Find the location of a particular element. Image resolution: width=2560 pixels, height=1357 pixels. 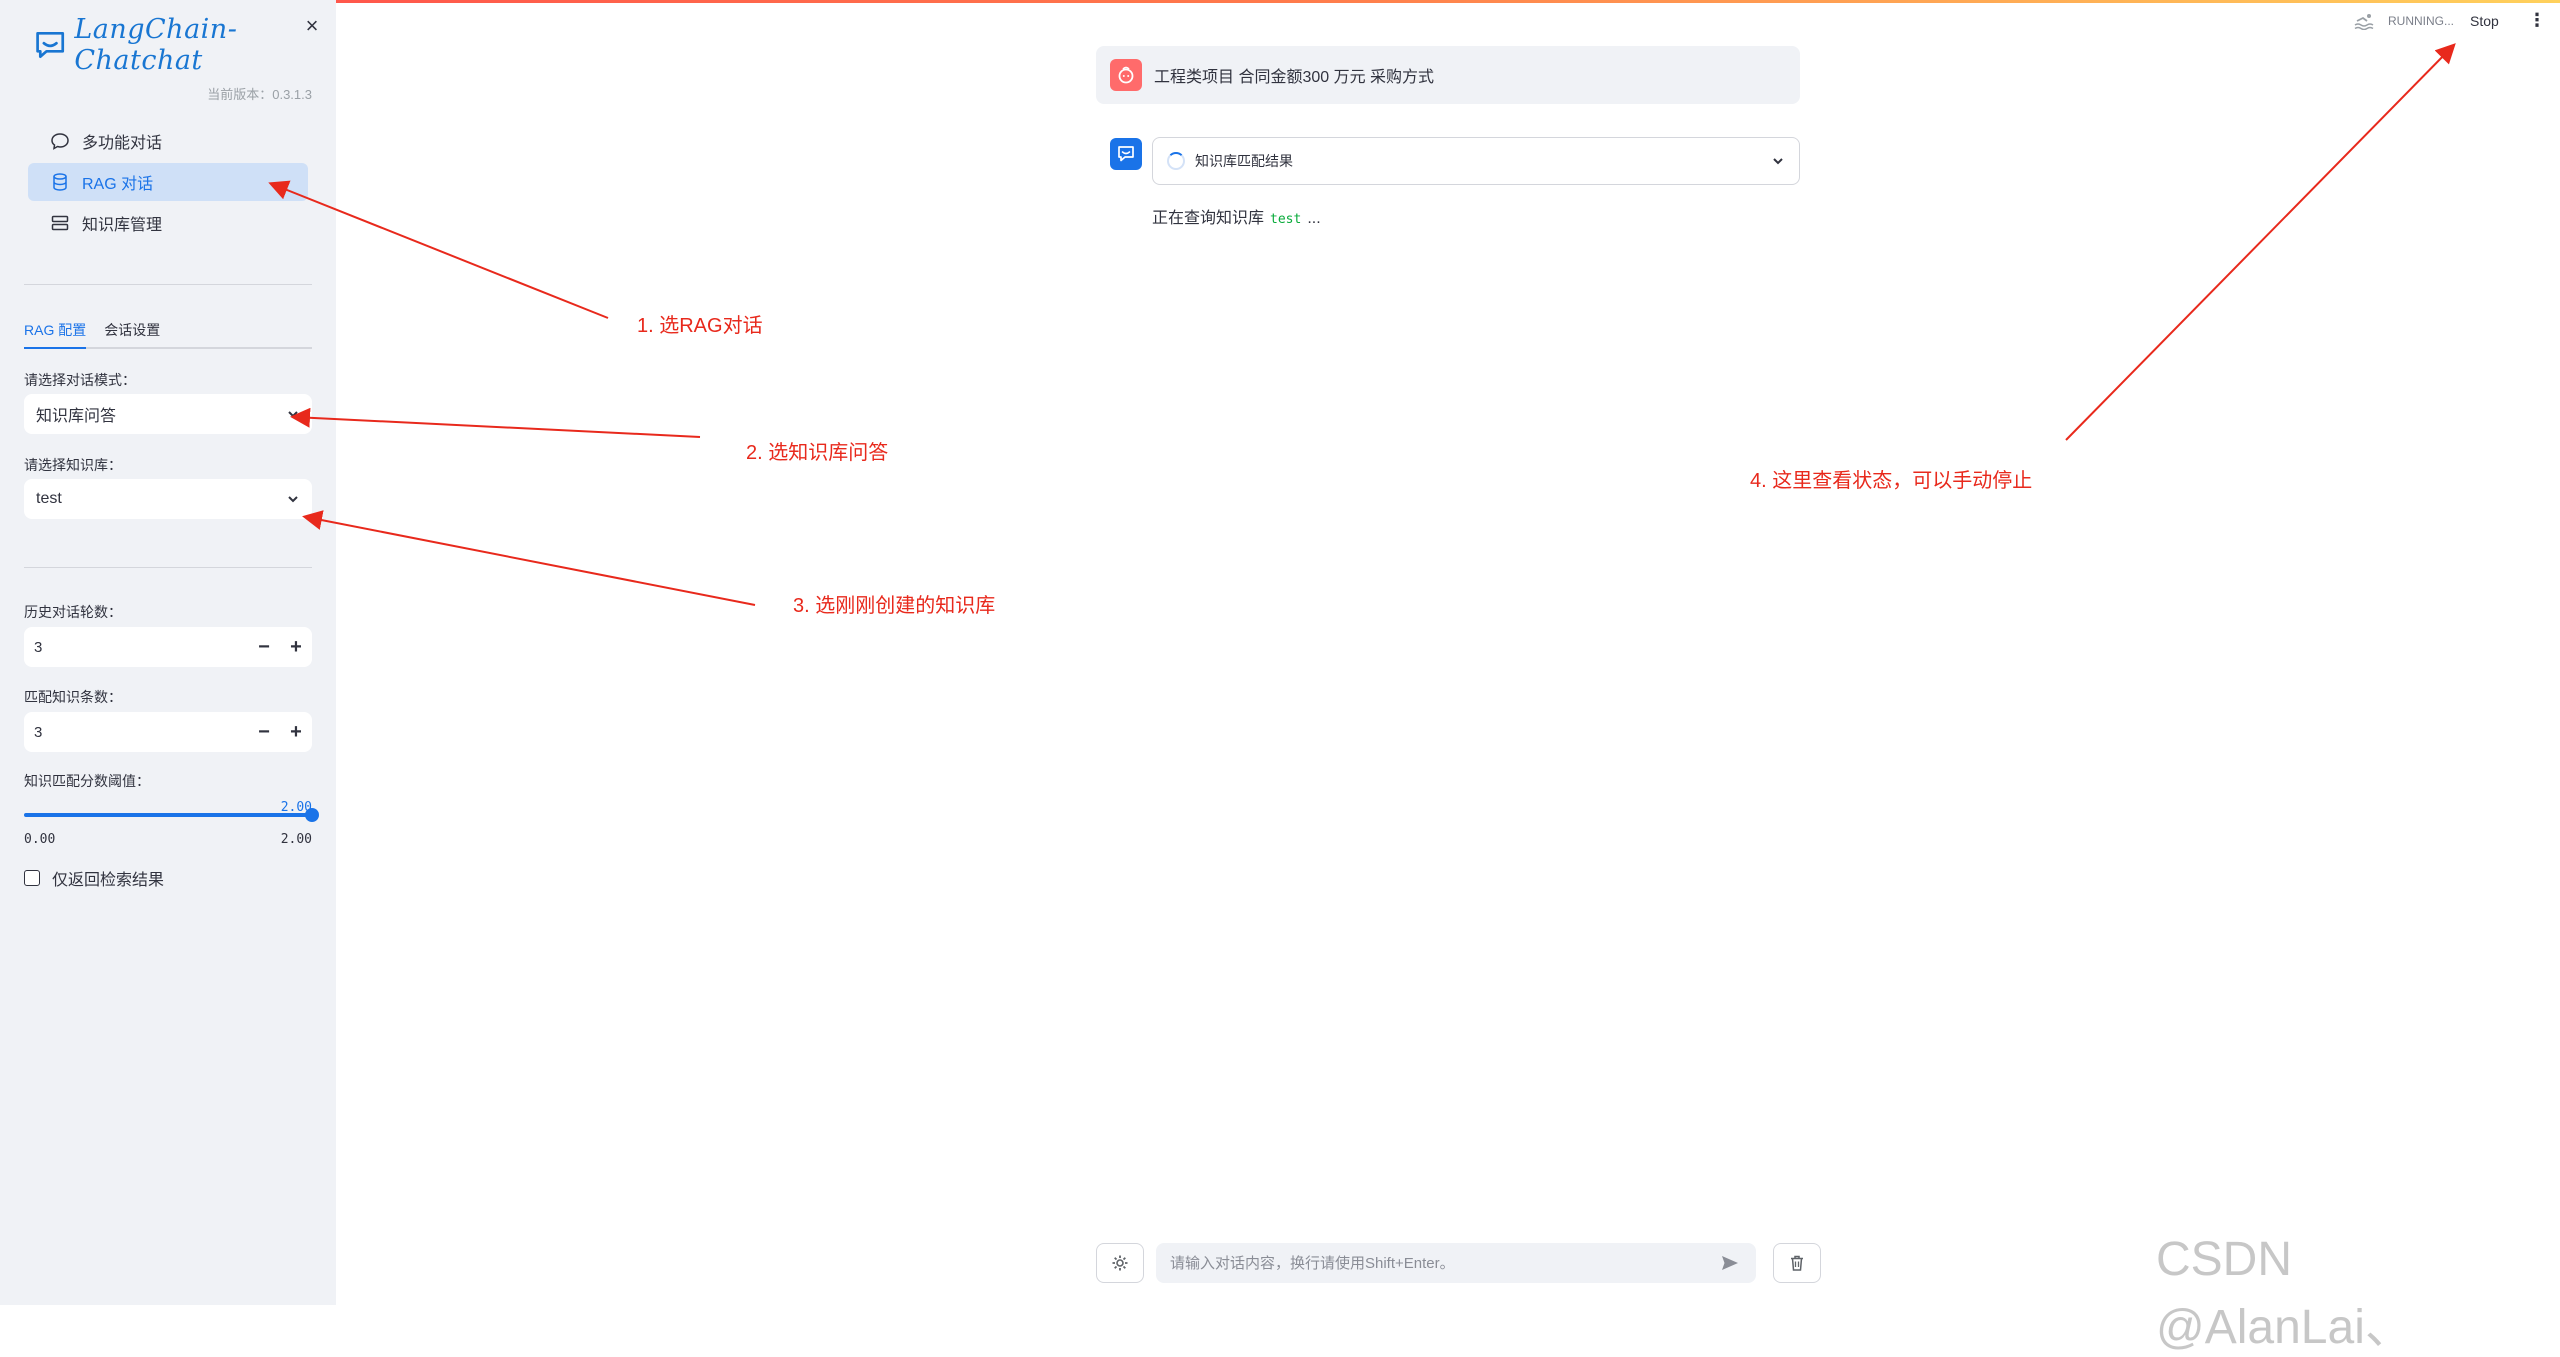

chat-input-box is located at coordinates (1456, 1263).